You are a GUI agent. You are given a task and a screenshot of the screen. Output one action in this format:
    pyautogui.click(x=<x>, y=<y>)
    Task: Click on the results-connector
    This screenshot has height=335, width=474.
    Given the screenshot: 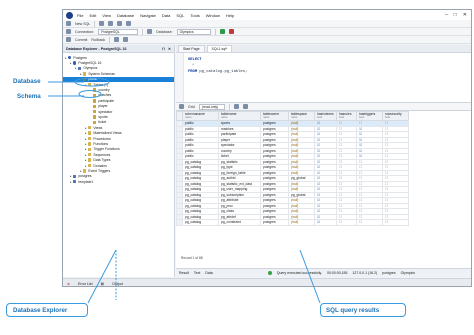 What is the action you would take?
    pyautogui.click(x=310, y=276)
    